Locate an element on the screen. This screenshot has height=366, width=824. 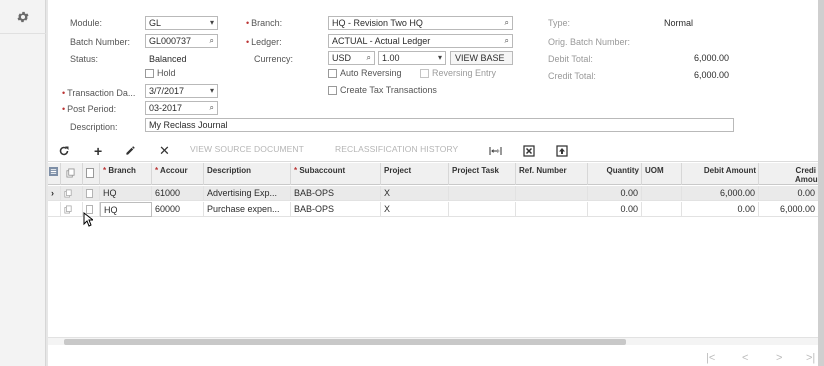
view-source-document-button: VIEW SOURCE DOCUMENT is located at coordinates (247, 149).